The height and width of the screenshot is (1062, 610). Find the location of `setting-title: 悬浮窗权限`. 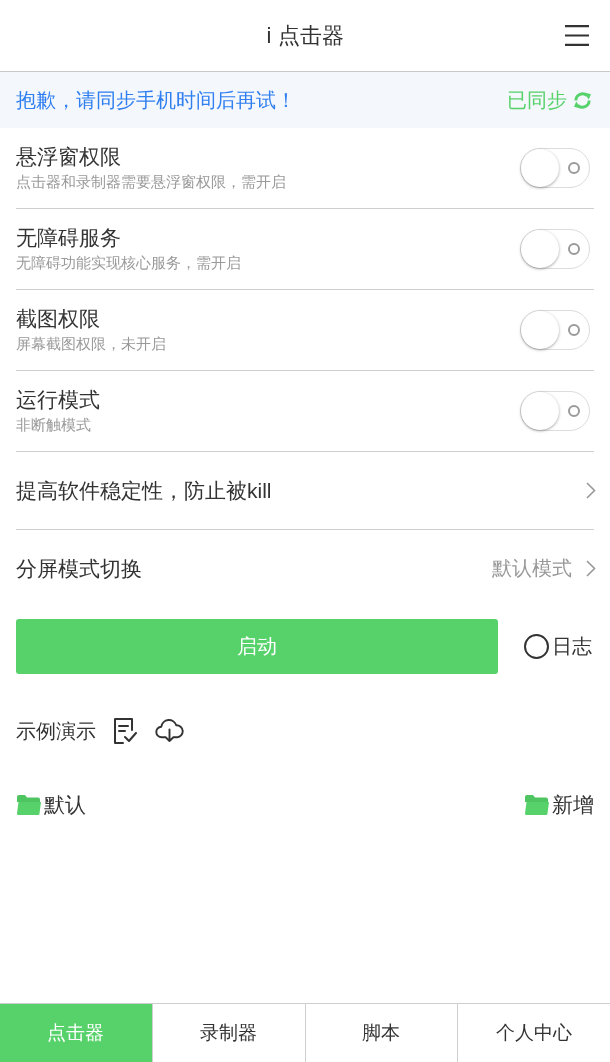

setting-title: 悬浮窗权限 is located at coordinates (69, 157).